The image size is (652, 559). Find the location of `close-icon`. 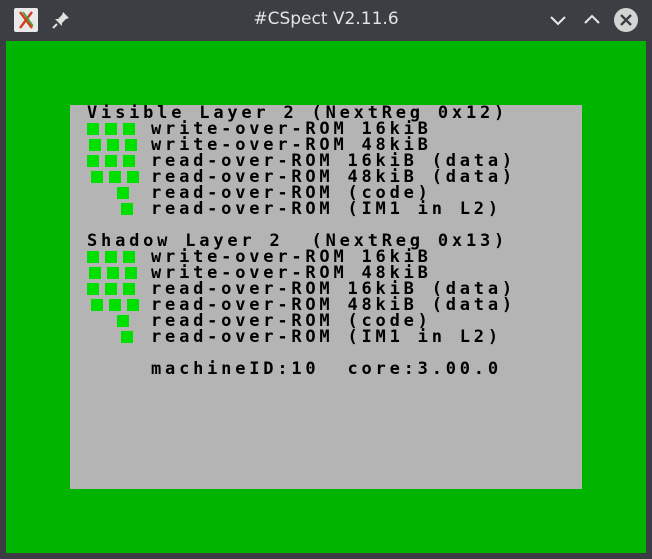

close-icon is located at coordinates (626, 20).